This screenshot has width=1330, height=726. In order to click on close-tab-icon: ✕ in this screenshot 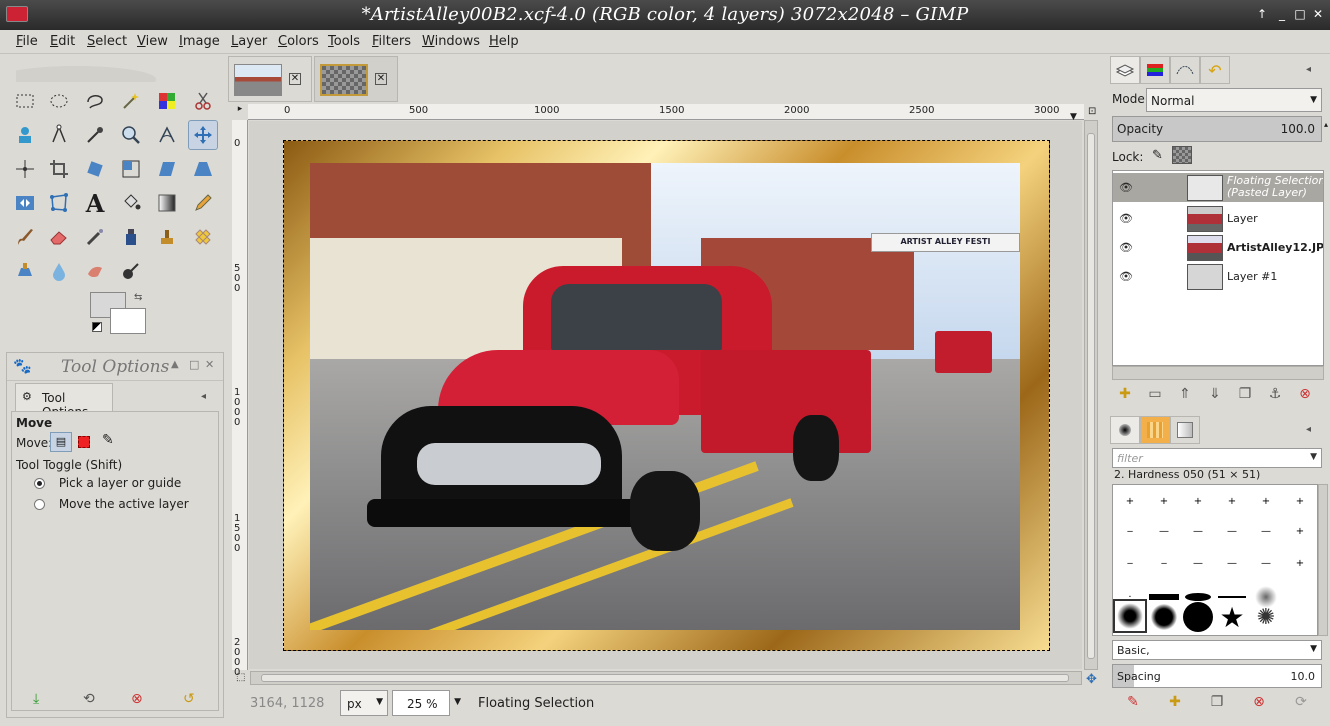, I will do `click(295, 79)`.